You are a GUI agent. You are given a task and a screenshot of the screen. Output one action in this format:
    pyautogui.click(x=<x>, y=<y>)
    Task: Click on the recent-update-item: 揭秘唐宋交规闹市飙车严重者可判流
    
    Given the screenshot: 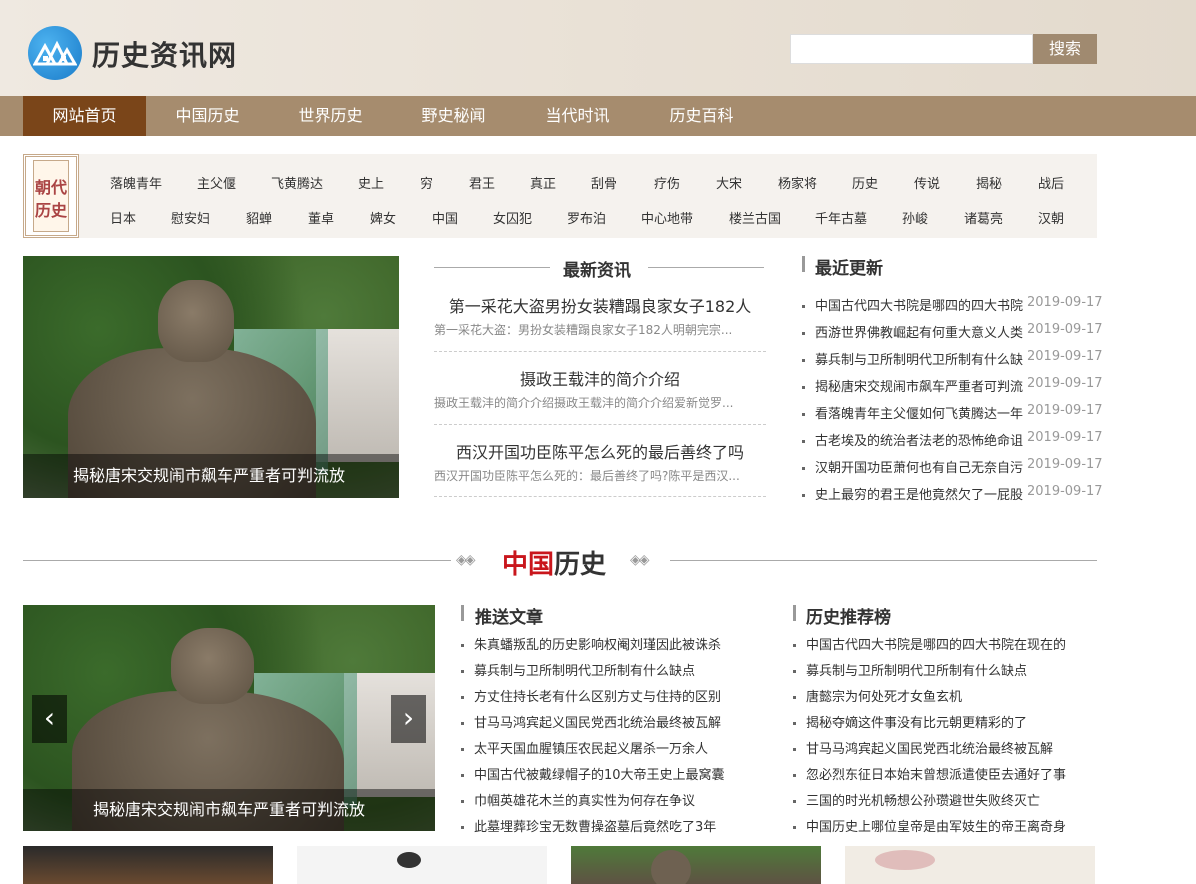 What is the action you would take?
    pyautogui.click(x=912, y=385)
    